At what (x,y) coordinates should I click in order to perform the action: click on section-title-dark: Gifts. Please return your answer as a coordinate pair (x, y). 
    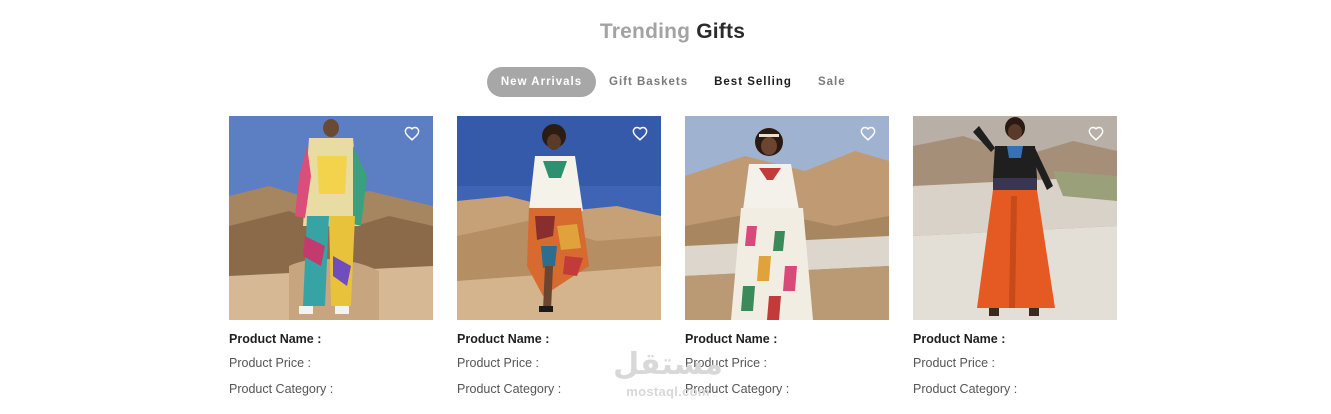
    Looking at the image, I should click on (721, 31).